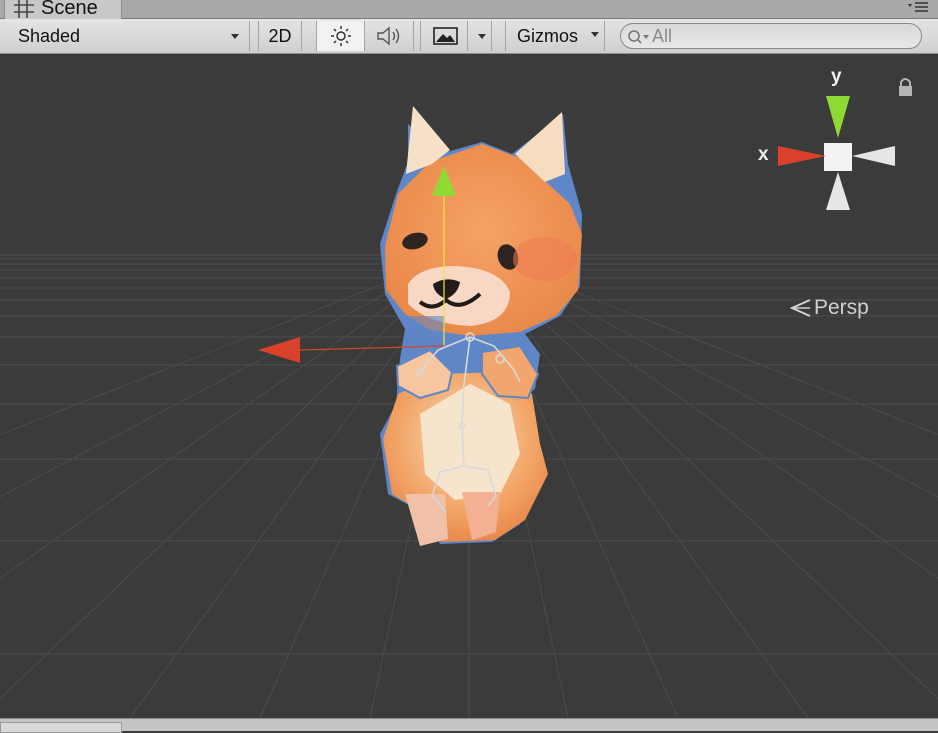 This screenshot has width=938, height=733. I want to click on audio-icon, so click(387, 36).